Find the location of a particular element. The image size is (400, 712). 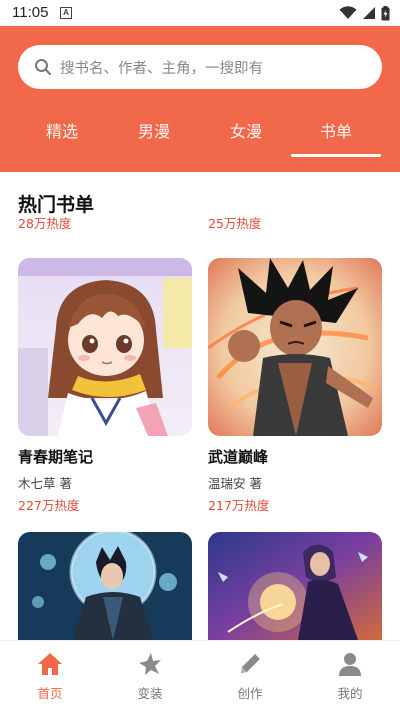

book-author: 木七草 著 is located at coordinates (45, 483).